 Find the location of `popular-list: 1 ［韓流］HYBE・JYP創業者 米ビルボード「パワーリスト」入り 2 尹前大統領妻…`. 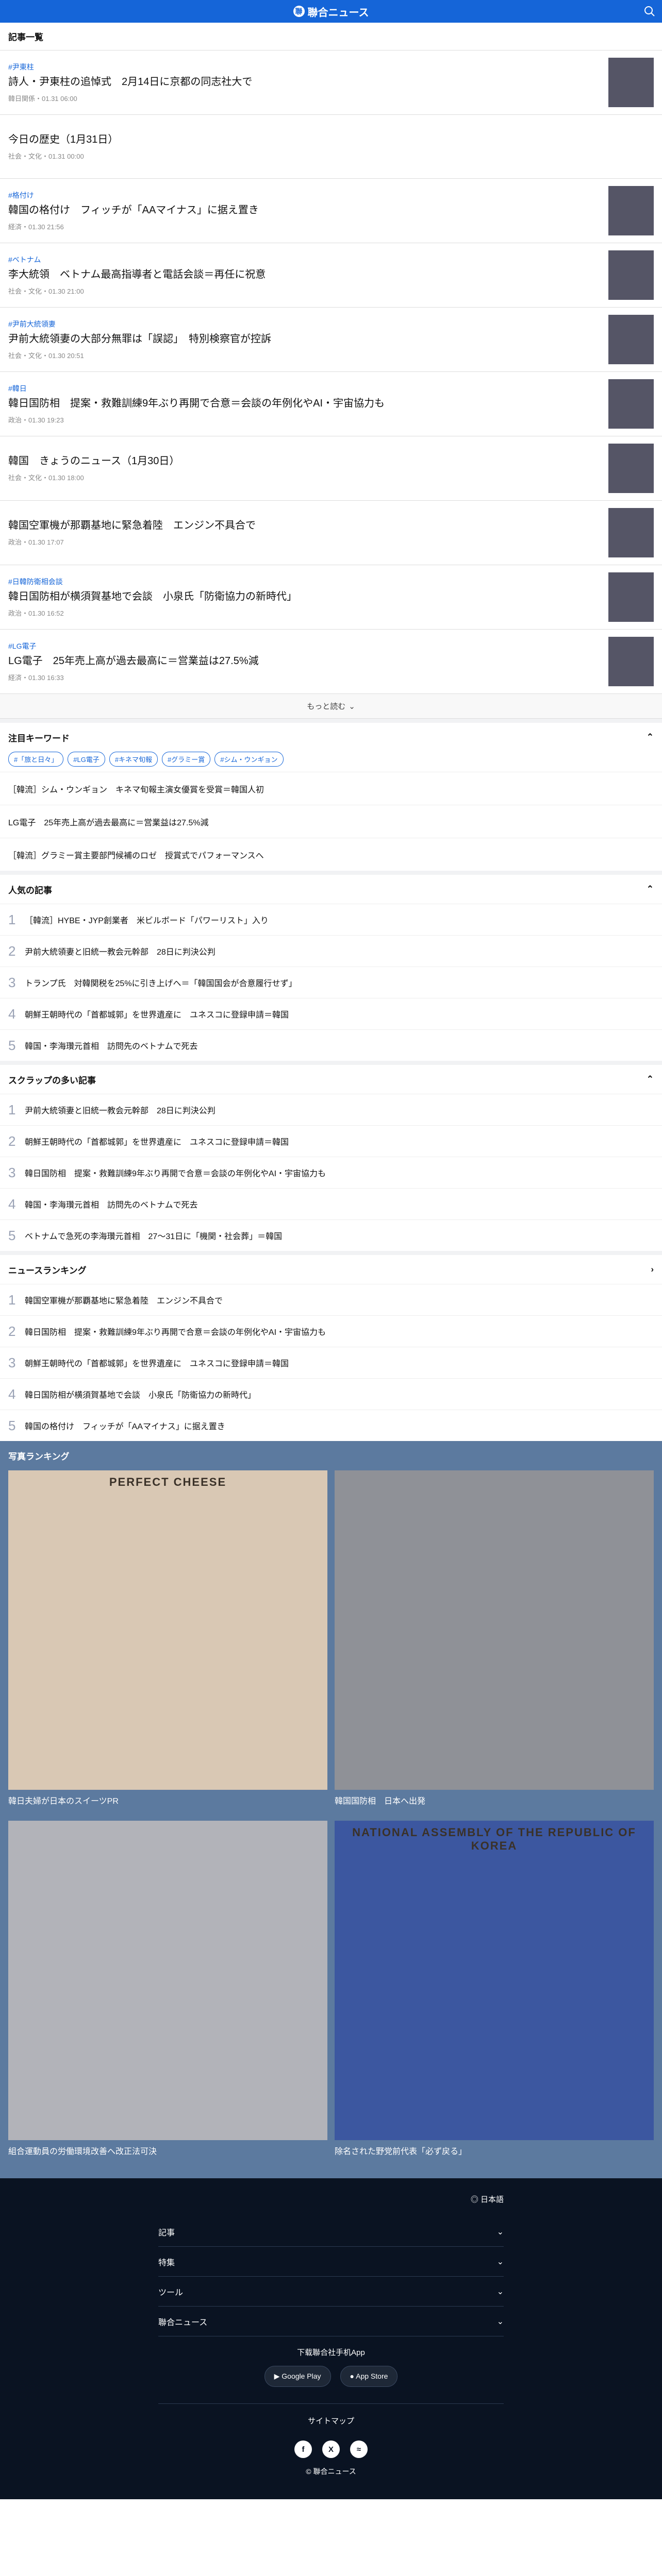

popular-list: 1 ［韓流］HYBE・JYP創業者 米ビルボード「パワーリスト」入り 2 尹前大統領妻… is located at coordinates (331, 982).